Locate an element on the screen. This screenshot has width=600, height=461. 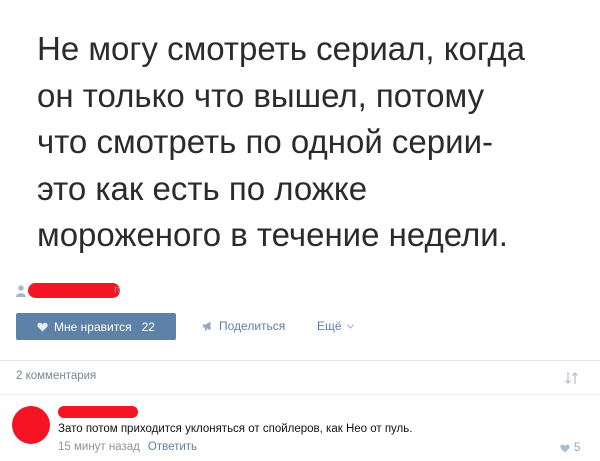
comment-meta: 15 минут назад Ответить is located at coordinates (127, 447).